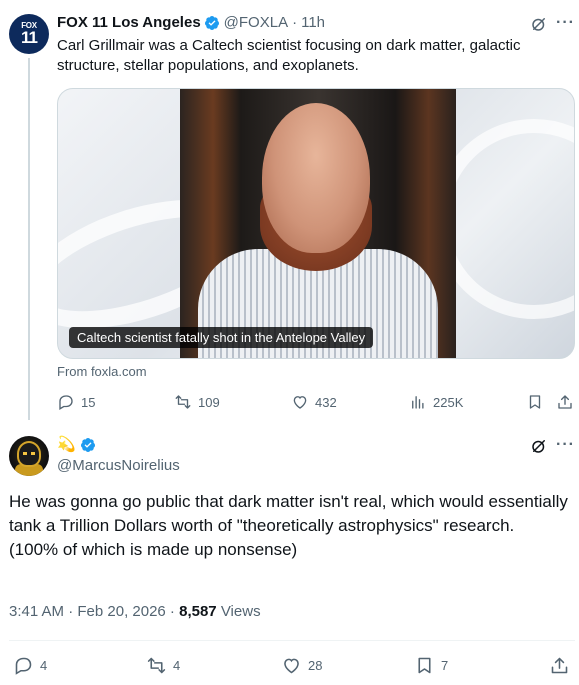 The width and height of the screenshot is (579, 685). What do you see at coordinates (315, 665) in the screenshot?
I see `like-count: 28` at bounding box center [315, 665].